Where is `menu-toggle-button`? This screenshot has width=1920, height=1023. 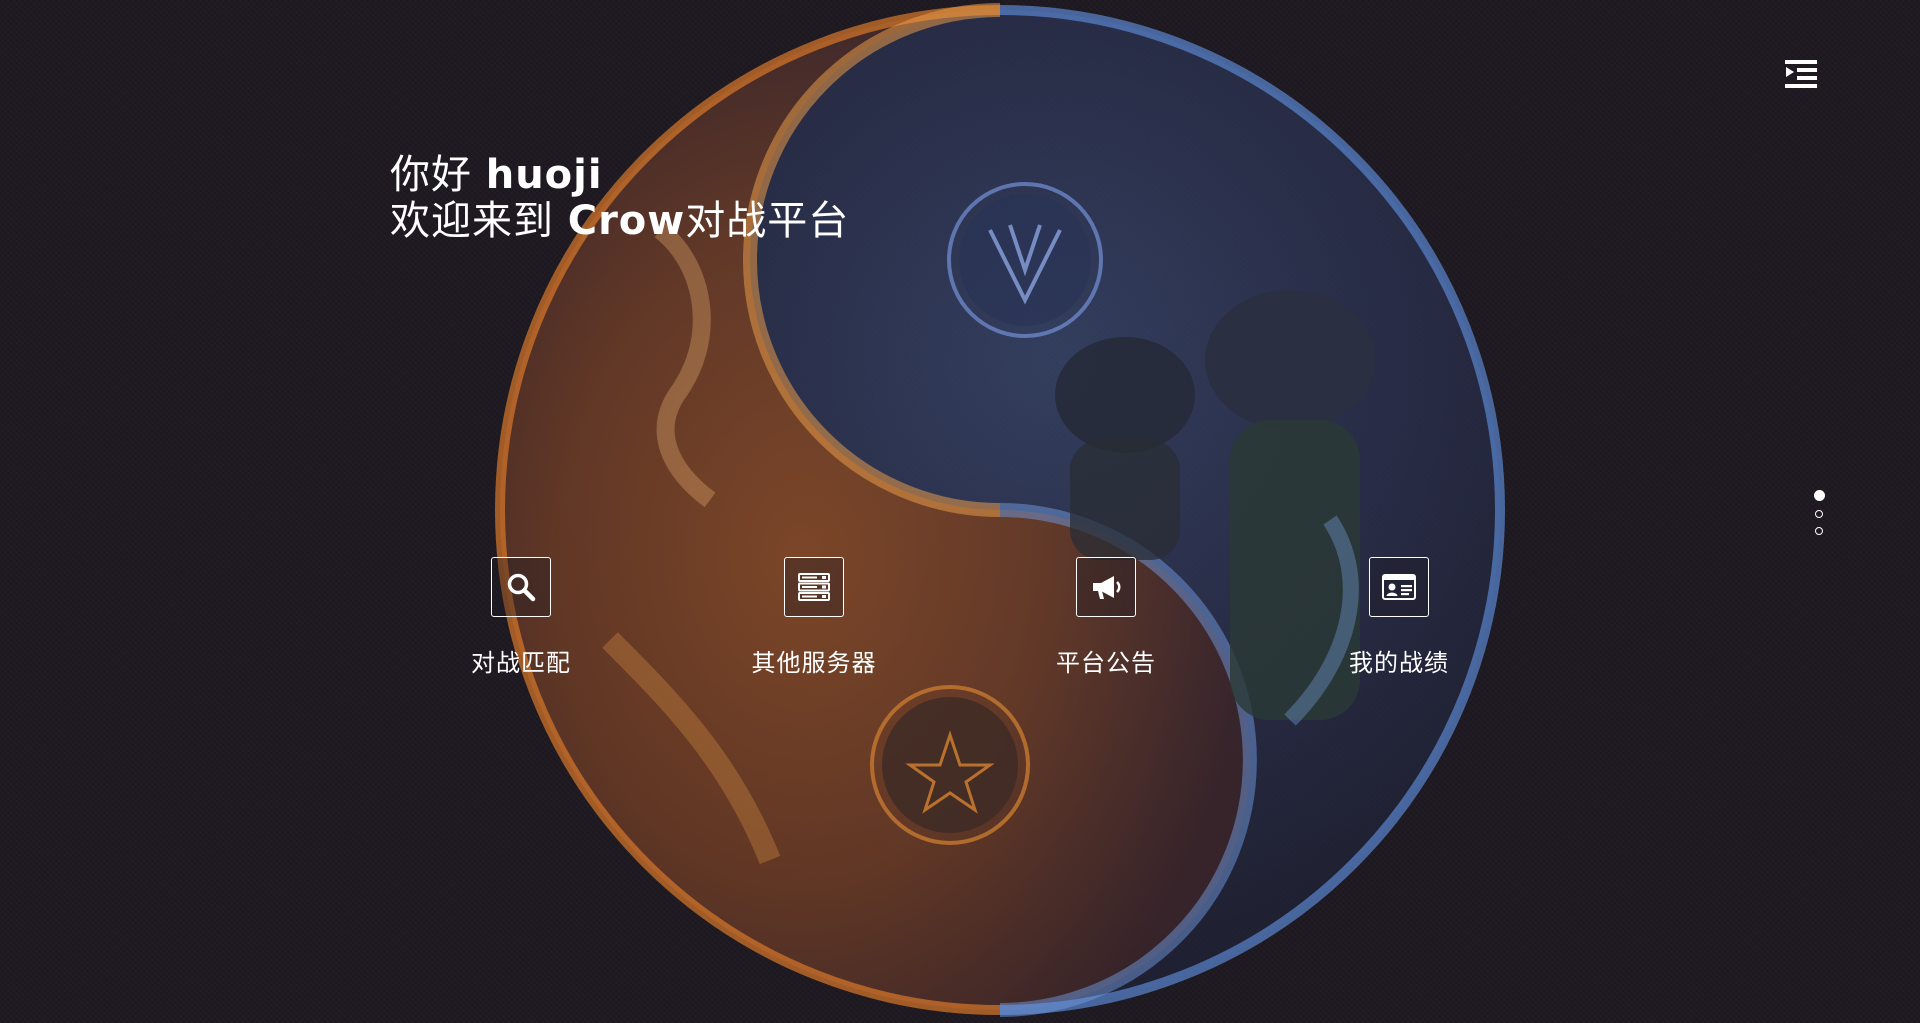 menu-toggle-button is located at coordinates (1802, 73).